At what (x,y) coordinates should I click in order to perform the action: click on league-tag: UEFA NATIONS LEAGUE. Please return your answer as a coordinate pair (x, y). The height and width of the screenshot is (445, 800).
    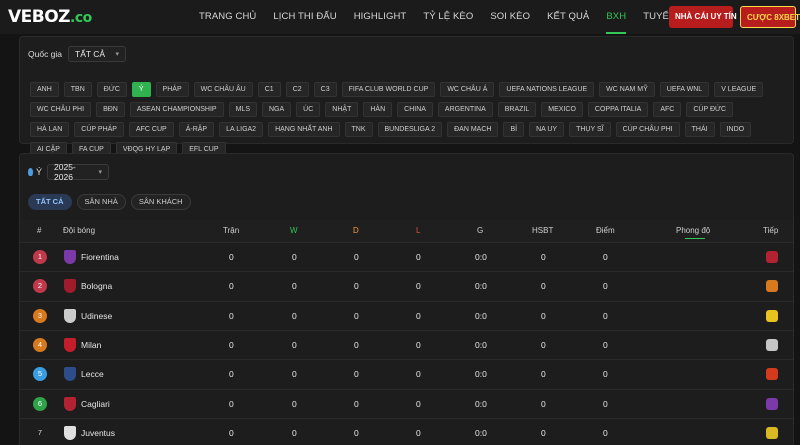
    Looking at the image, I should click on (547, 89).